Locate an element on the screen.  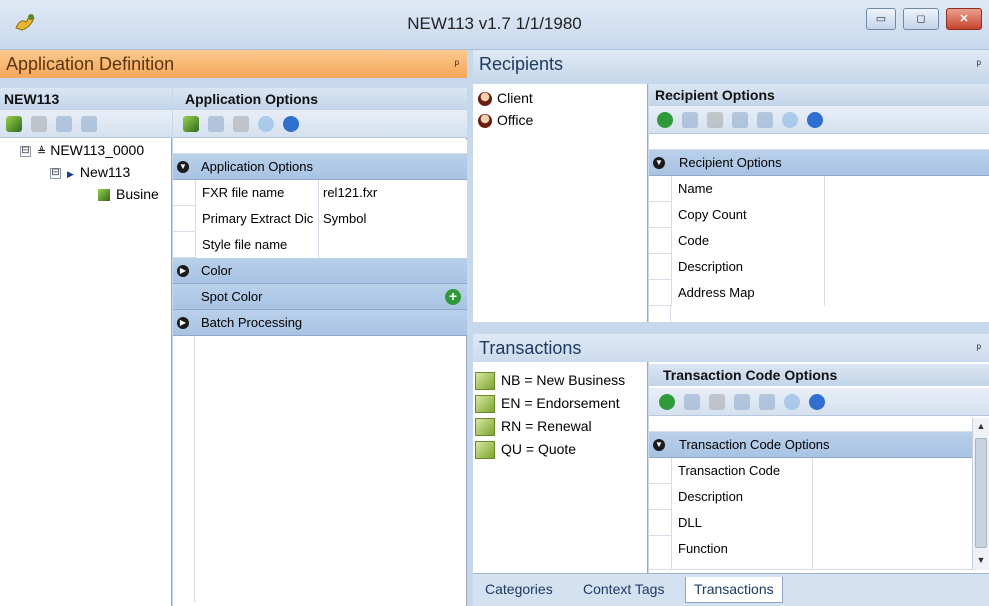
property-name: Spot Color is located at coordinates (232, 296).